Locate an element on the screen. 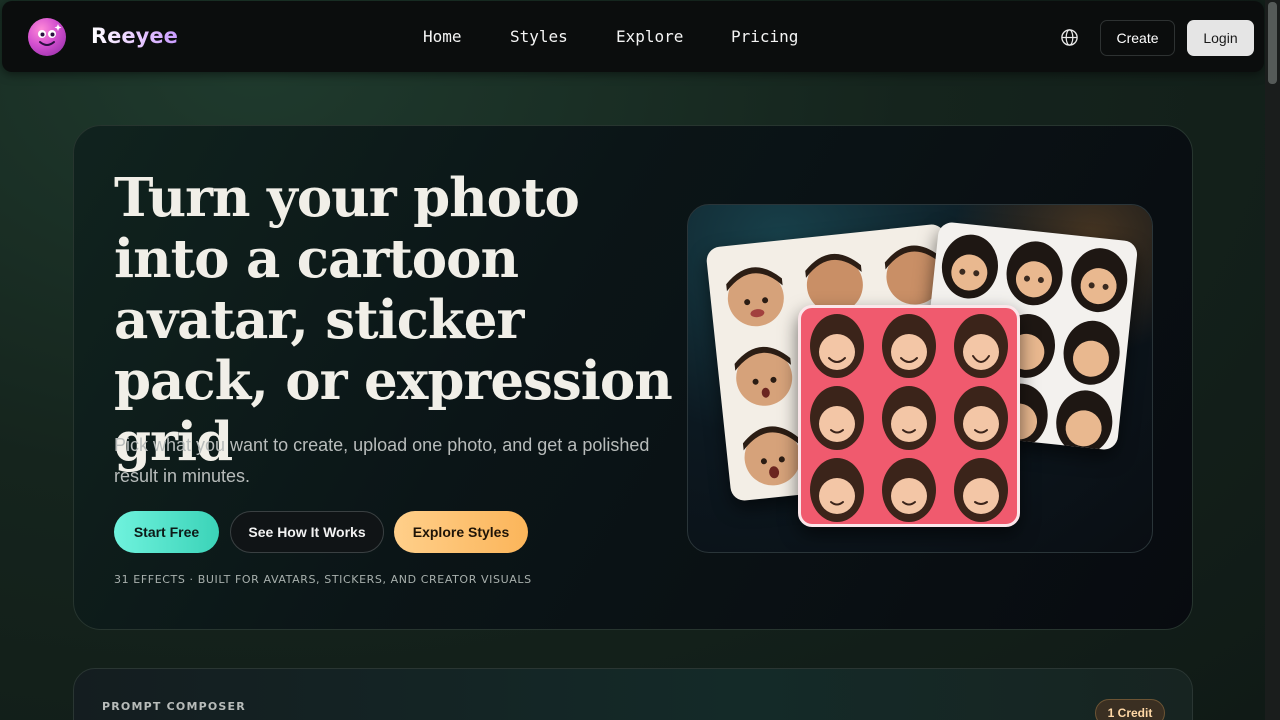  expression-grid-sheet is located at coordinates (909, 416).